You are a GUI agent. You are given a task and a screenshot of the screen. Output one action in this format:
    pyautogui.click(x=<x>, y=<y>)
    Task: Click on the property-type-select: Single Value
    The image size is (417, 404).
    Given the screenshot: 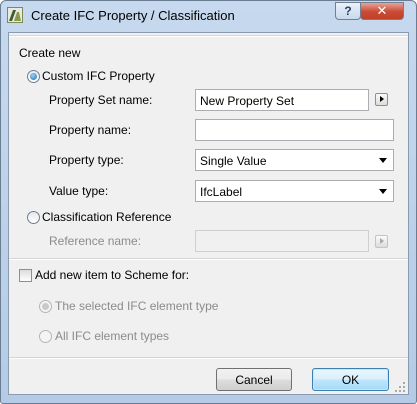 What is the action you would take?
    pyautogui.click(x=294, y=160)
    